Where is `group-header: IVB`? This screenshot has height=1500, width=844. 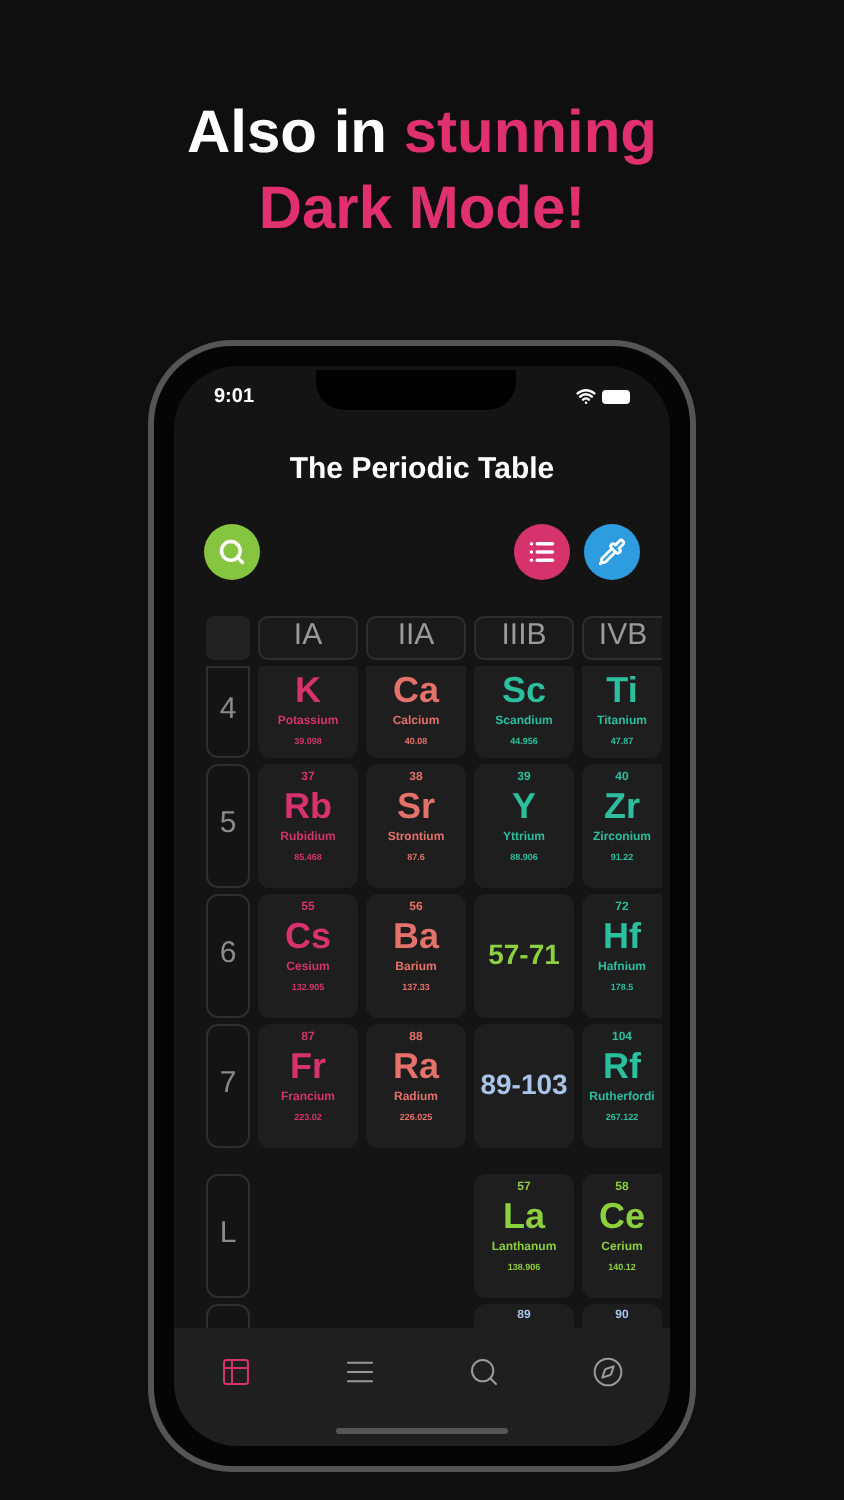
group-header: IVB is located at coordinates (622, 637).